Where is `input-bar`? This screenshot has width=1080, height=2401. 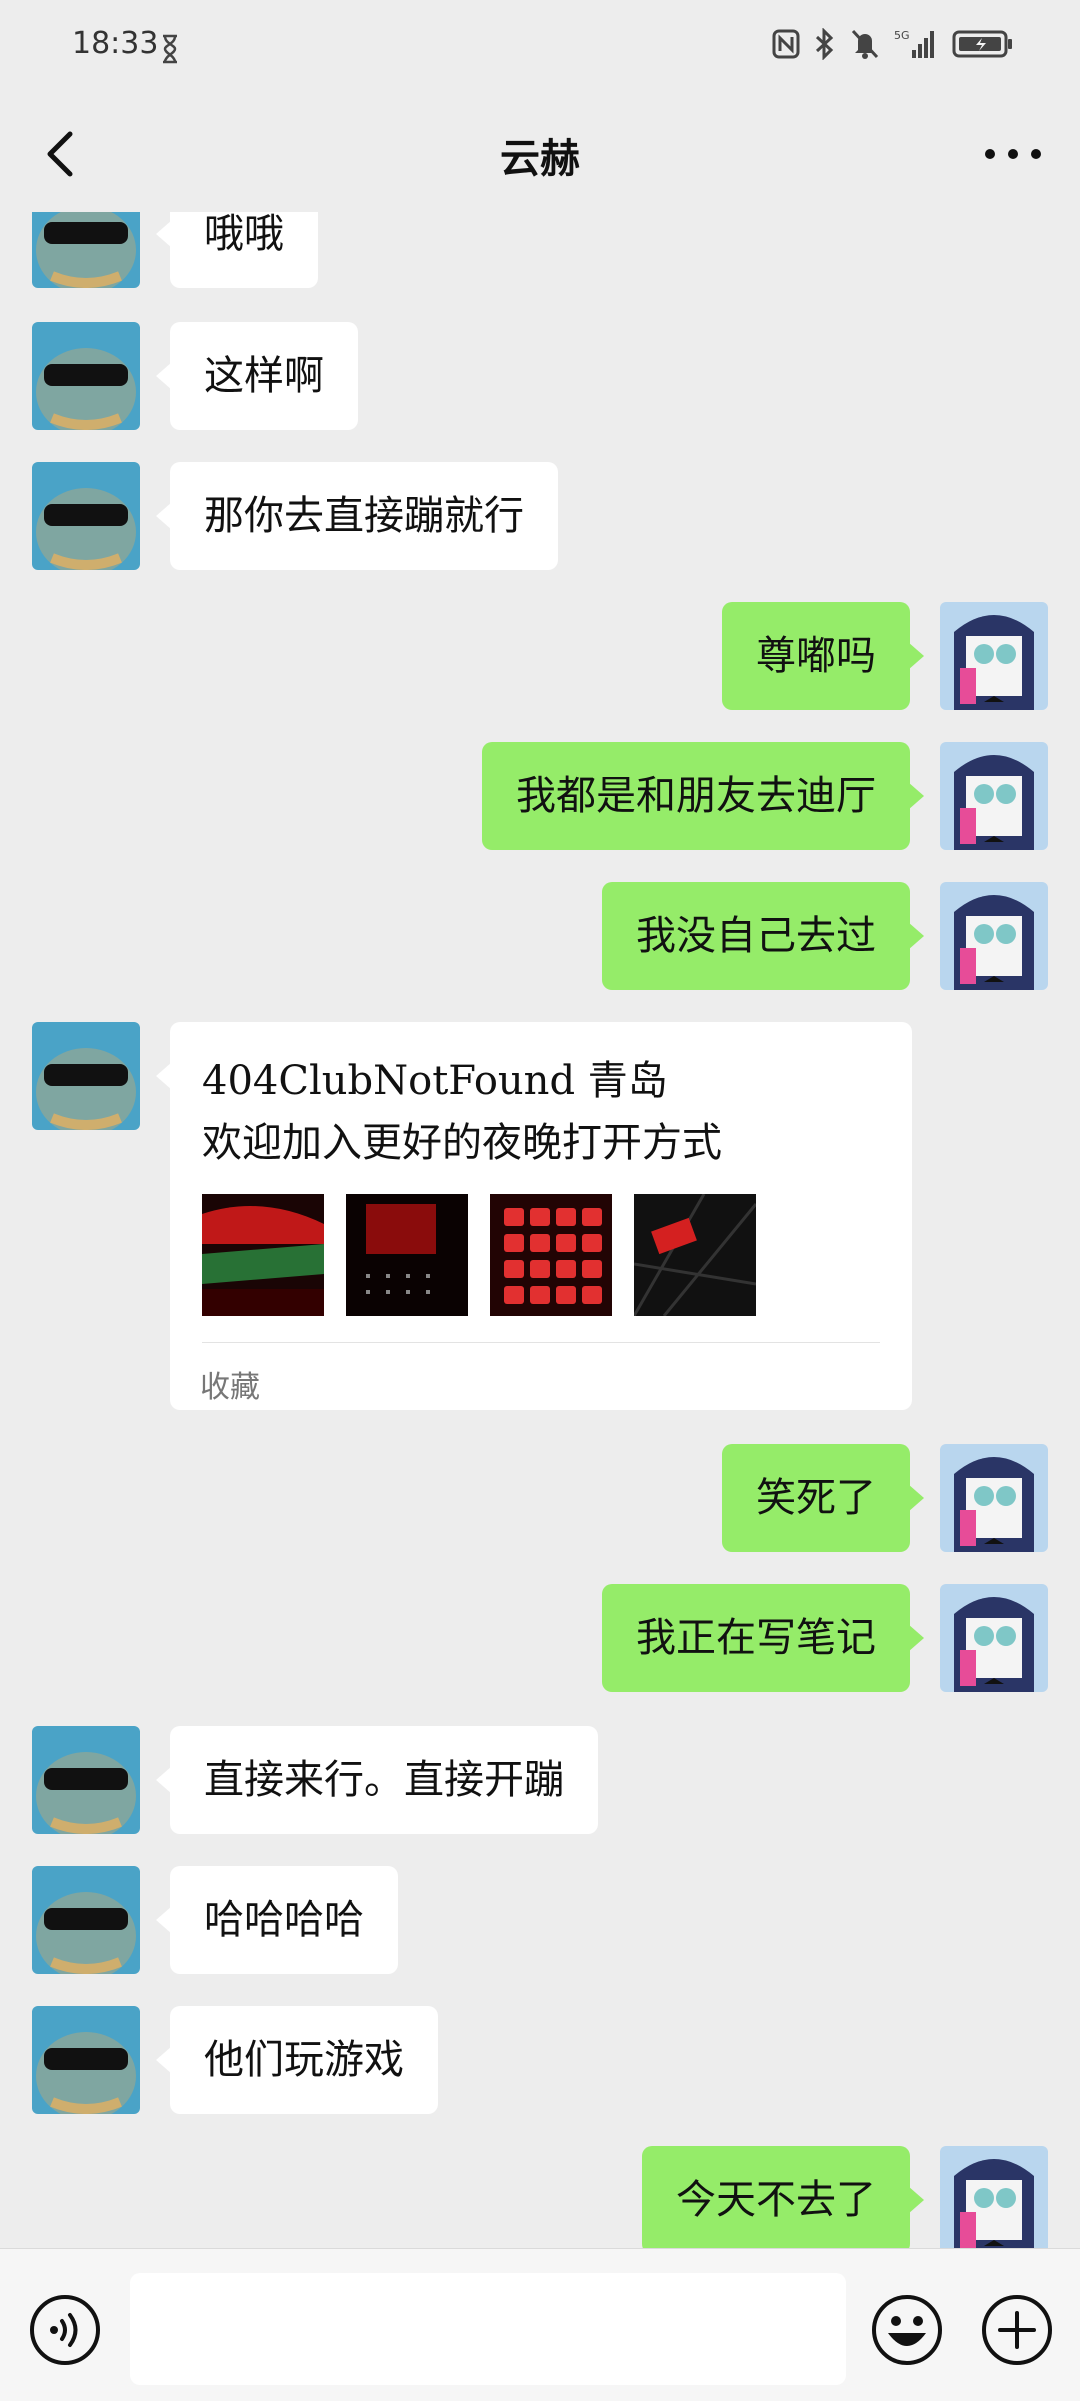
input-bar is located at coordinates (540, 2324).